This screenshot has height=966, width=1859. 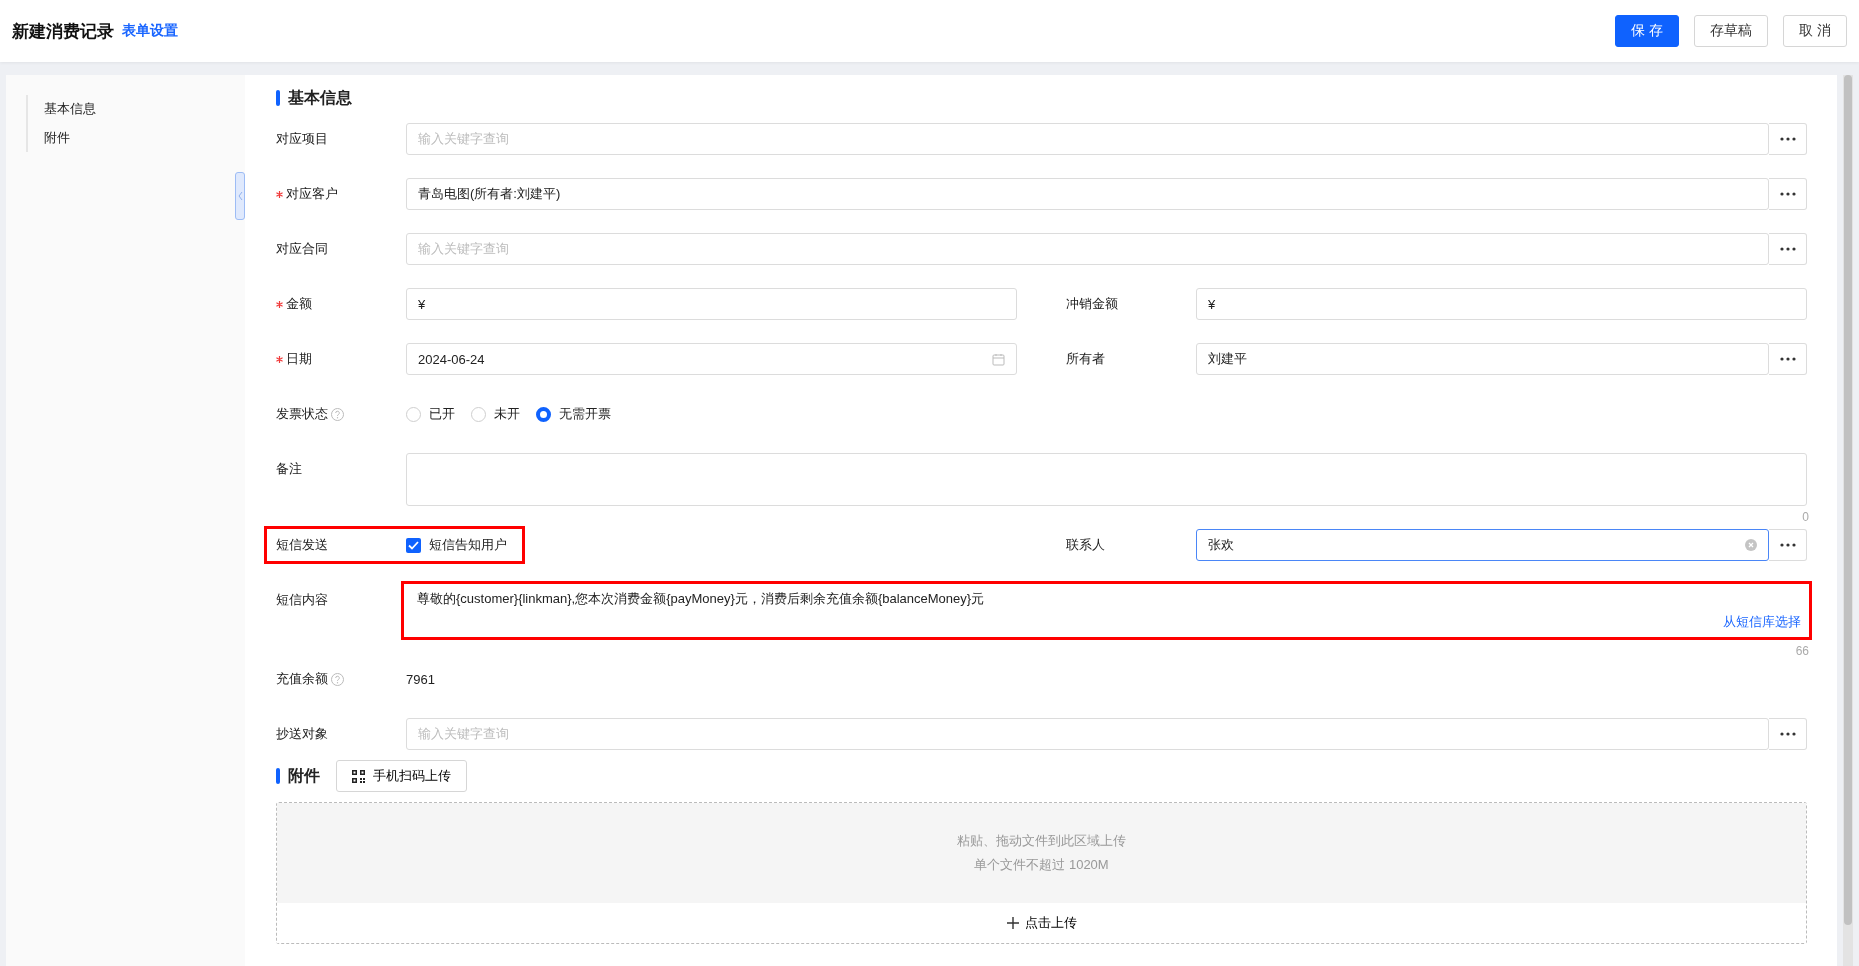 What do you see at coordinates (289, 469) in the screenshot?
I see `field-label: 备注` at bounding box center [289, 469].